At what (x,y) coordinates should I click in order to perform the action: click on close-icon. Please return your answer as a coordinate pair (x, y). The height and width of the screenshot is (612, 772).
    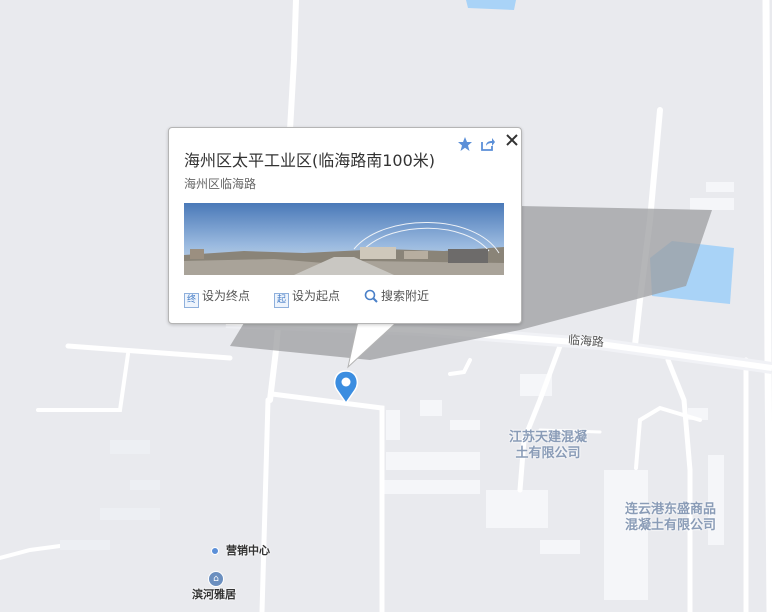
    Looking at the image, I should click on (512, 140).